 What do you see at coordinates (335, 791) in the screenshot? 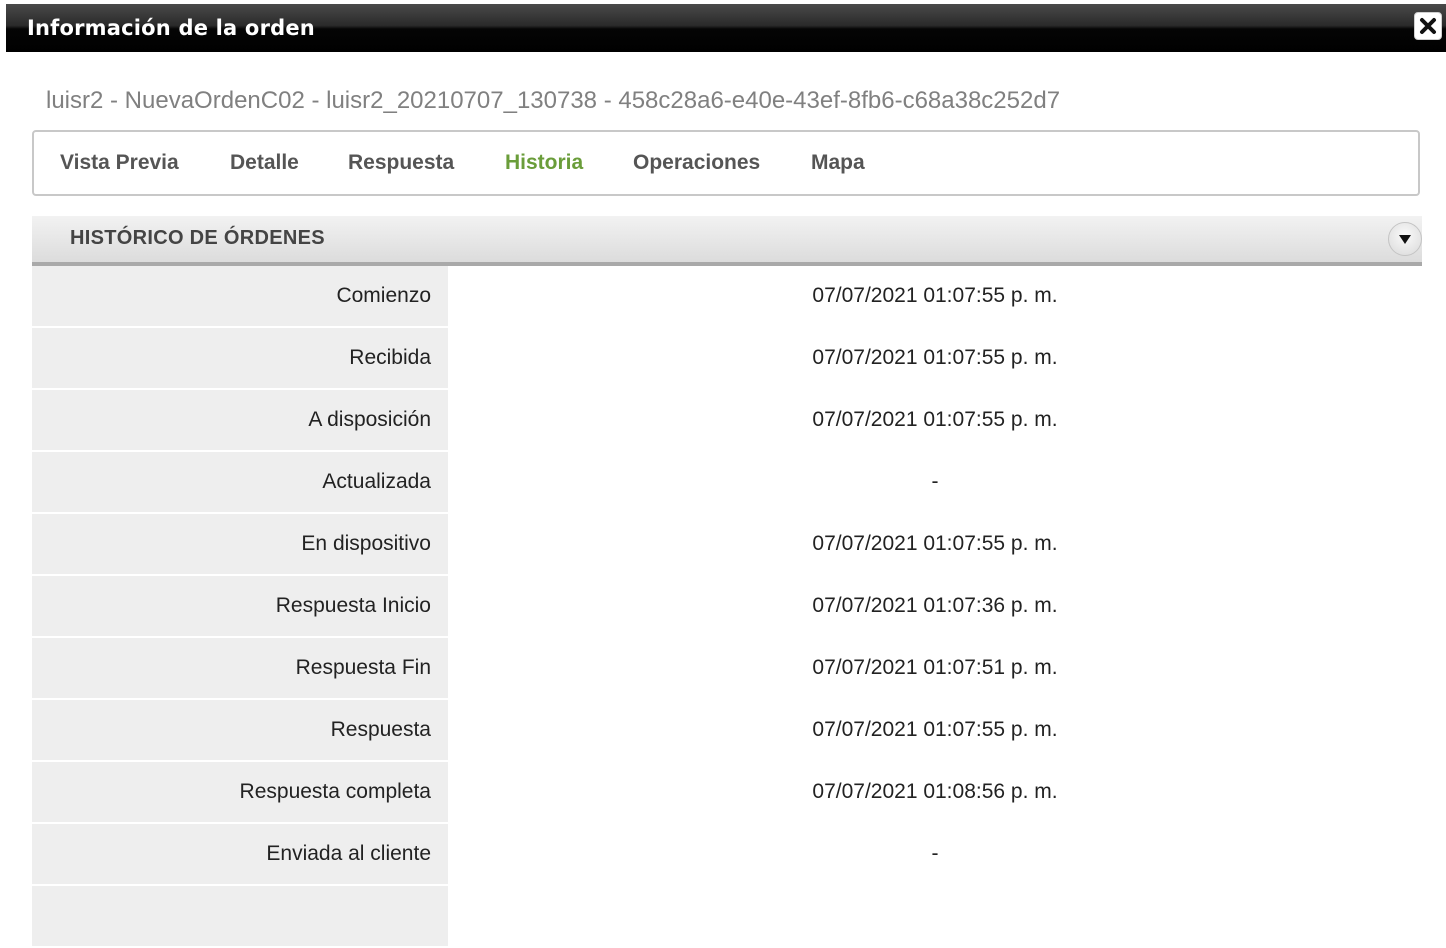
I see `row-label: Respuesta completa` at bounding box center [335, 791].